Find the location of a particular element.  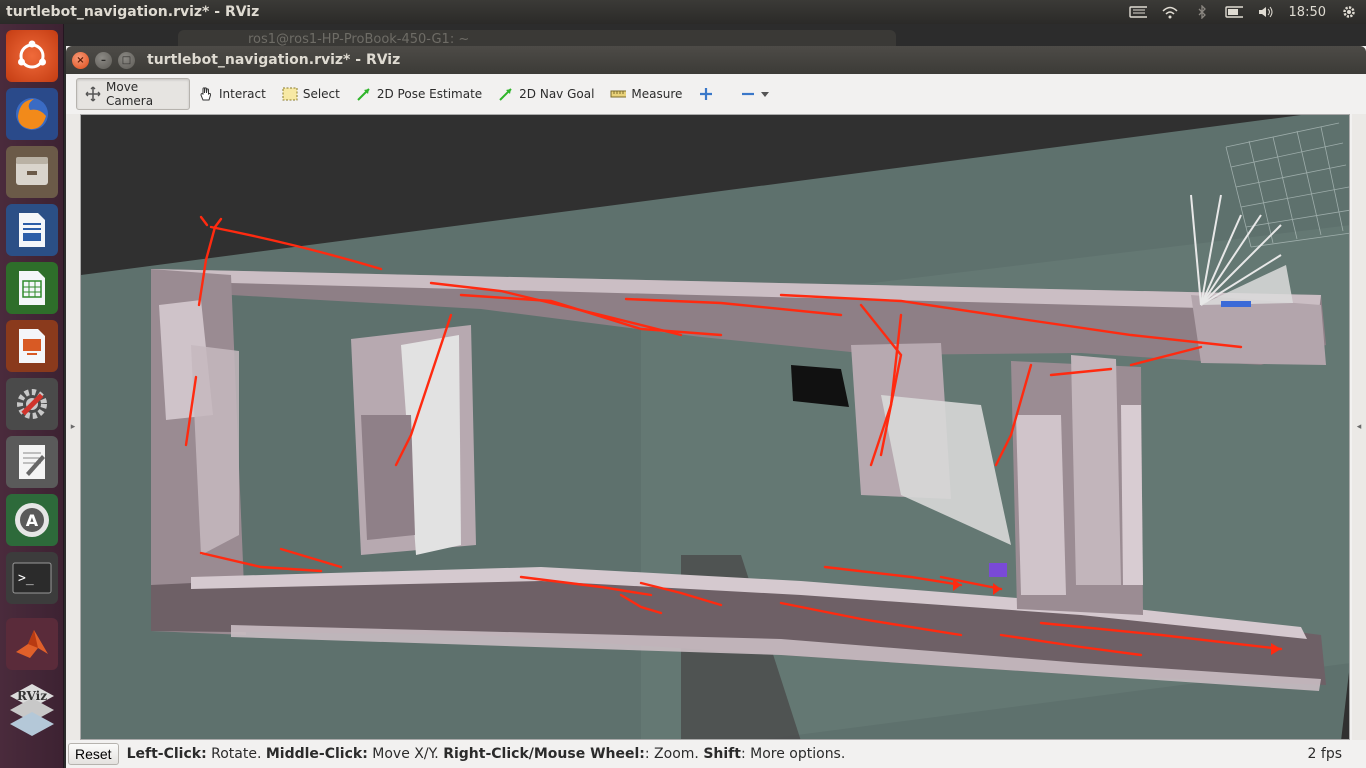

ubuntu-dash-icon is located at coordinates (32, 56).